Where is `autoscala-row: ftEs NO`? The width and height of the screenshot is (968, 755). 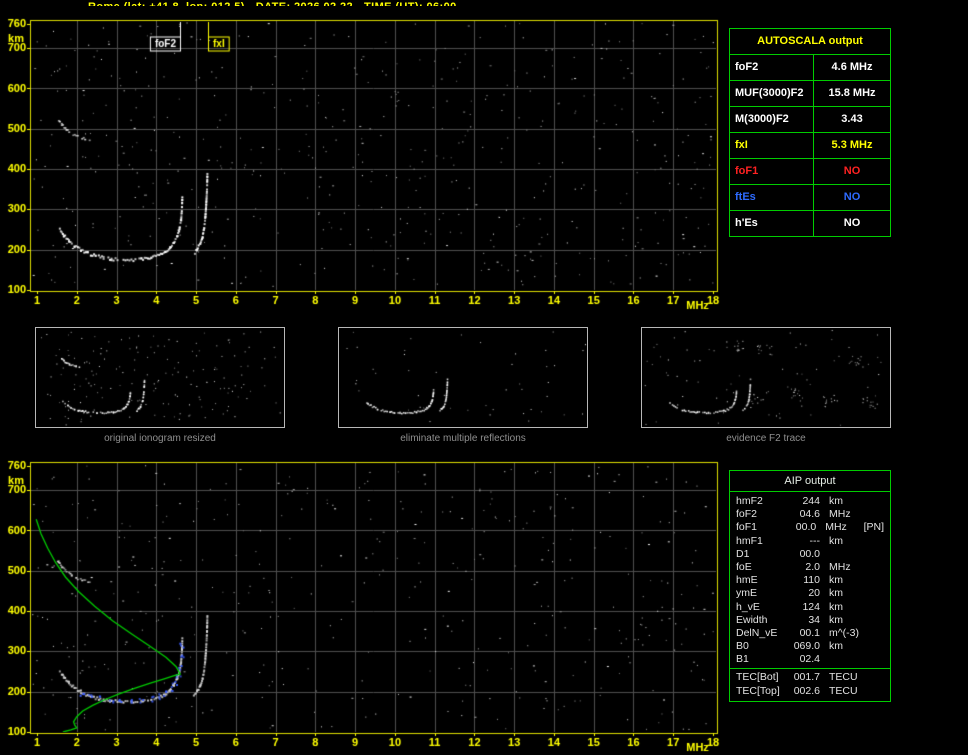 autoscala-row: ftEs NO is located at coordinates (810, 198).